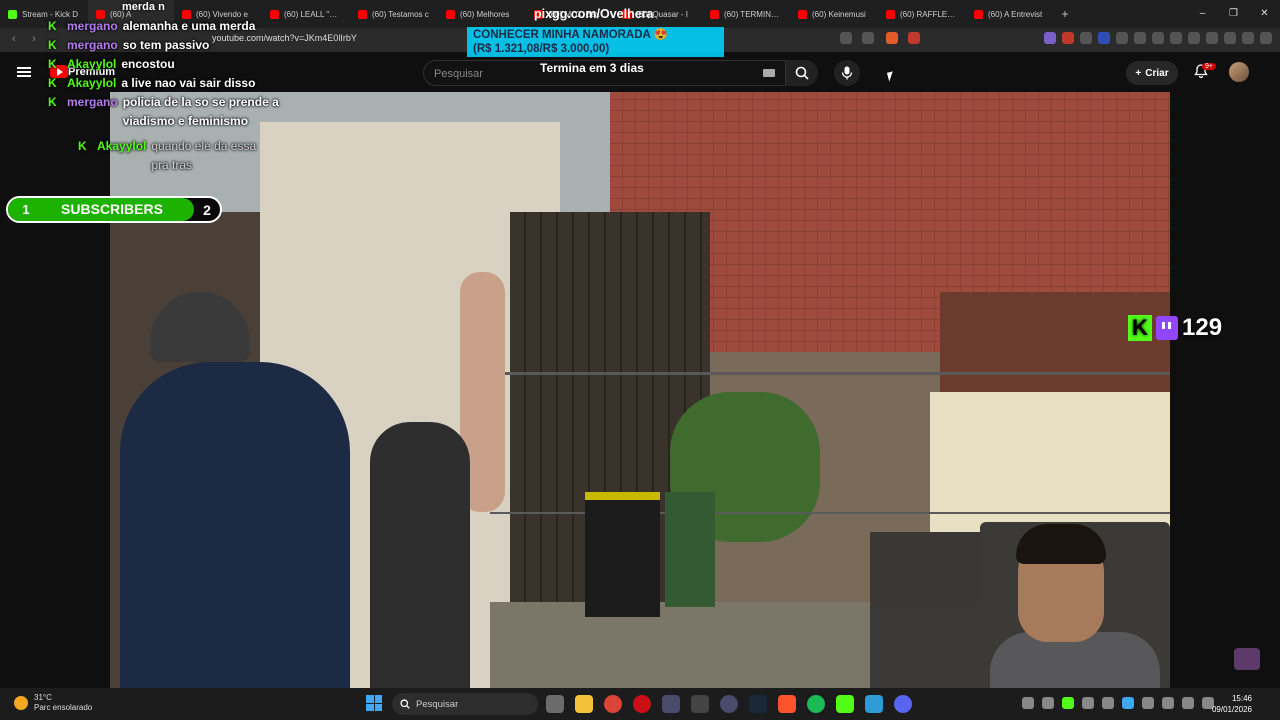  What do you see at coordinates (235, 525) in the screenshot?
I see `video-scene-person` at bounding box center [235, 525].